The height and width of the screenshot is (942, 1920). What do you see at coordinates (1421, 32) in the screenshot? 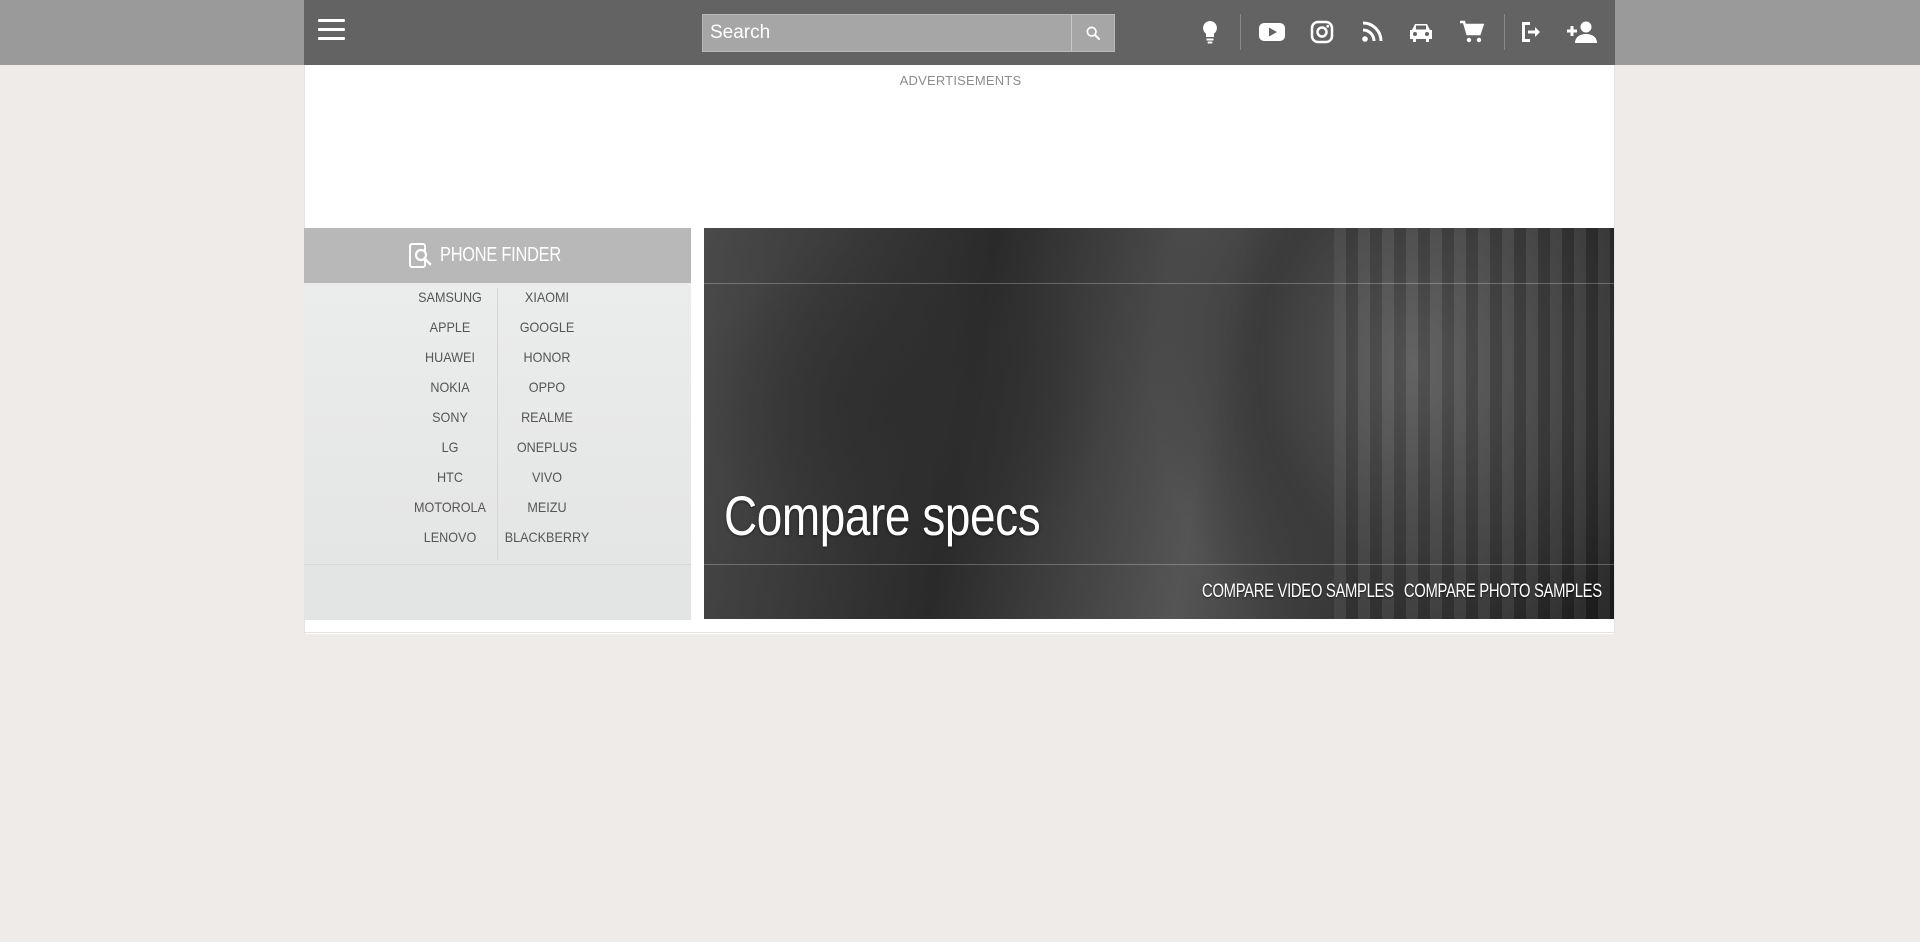
I see `car-icon` at bounding box center [1421, 32].